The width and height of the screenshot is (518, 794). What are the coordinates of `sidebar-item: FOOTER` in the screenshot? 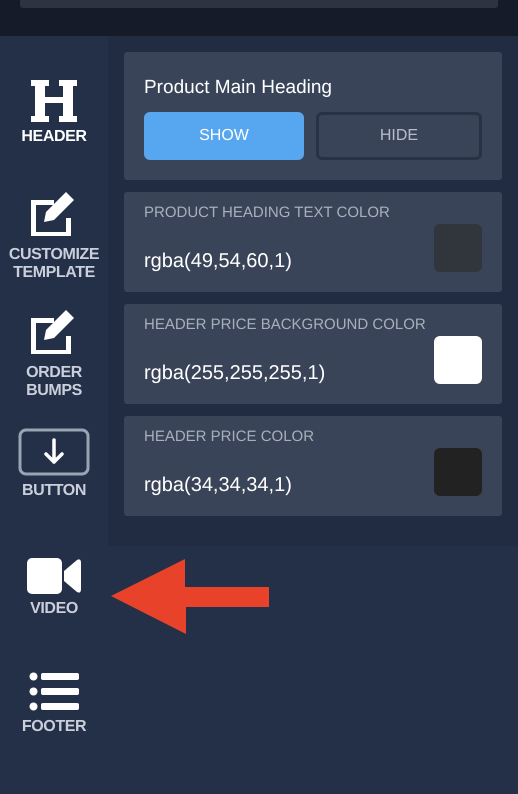 It's located at (54, 705).